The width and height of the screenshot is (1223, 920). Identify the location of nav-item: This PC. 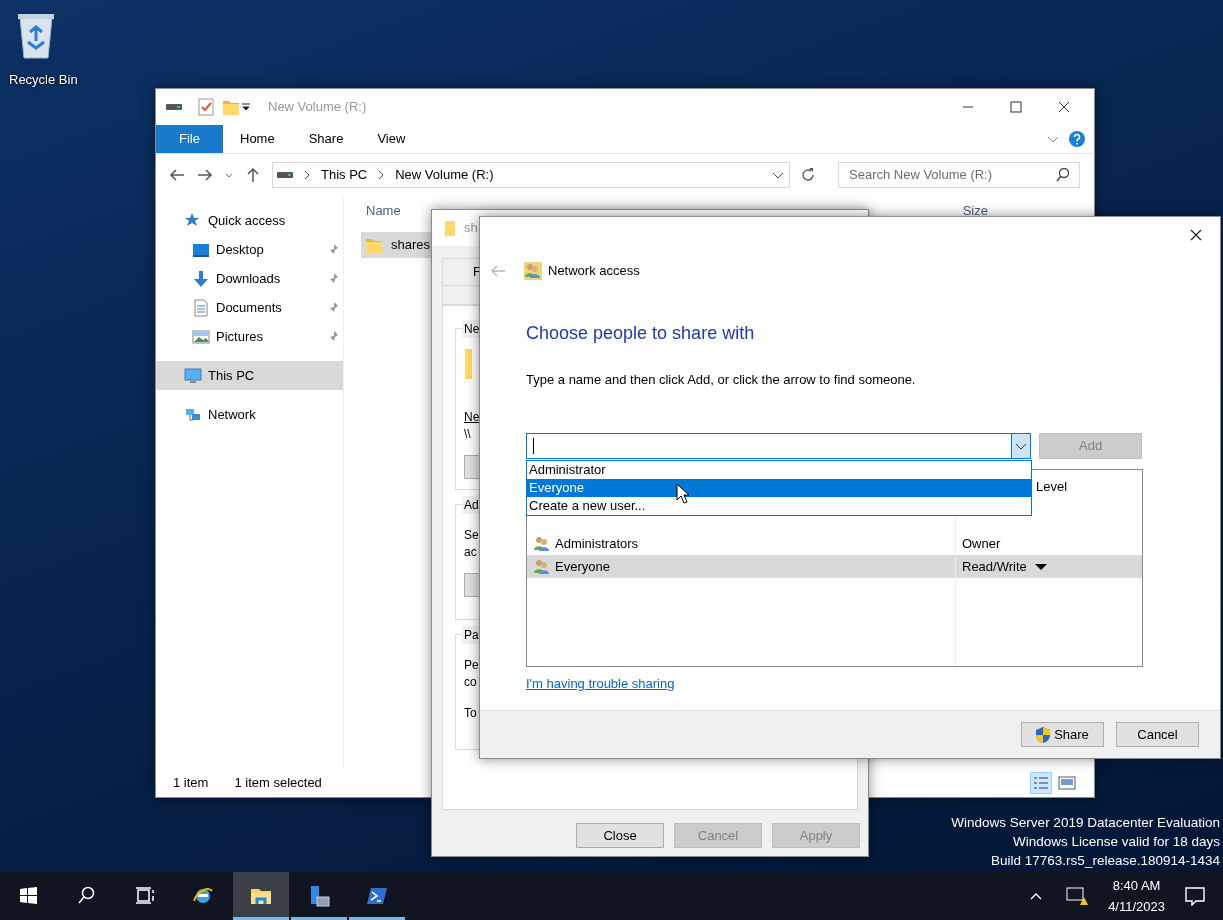
(249, 375).